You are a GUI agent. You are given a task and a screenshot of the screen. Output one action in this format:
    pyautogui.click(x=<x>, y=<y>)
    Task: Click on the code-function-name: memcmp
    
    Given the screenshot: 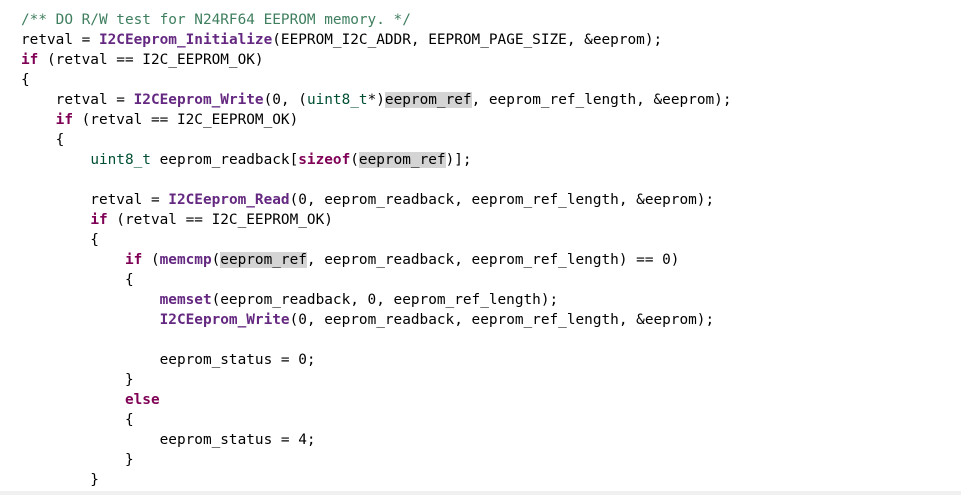 What is the action you would take?
    pyautogui.click(x=185, y=260)
    